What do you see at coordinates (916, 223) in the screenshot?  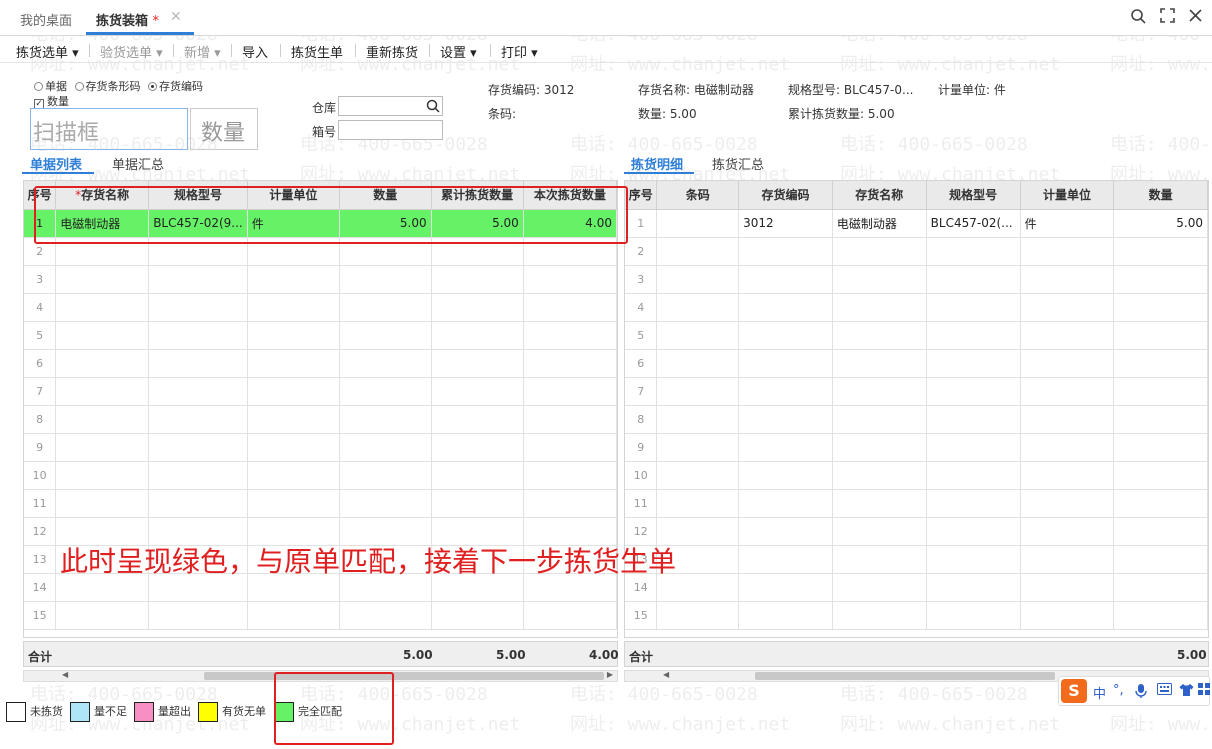 I see `table-row: 1 3012 电磁制动器 BLC457-02(... 件 5.00` at bounding box center [916, 223].